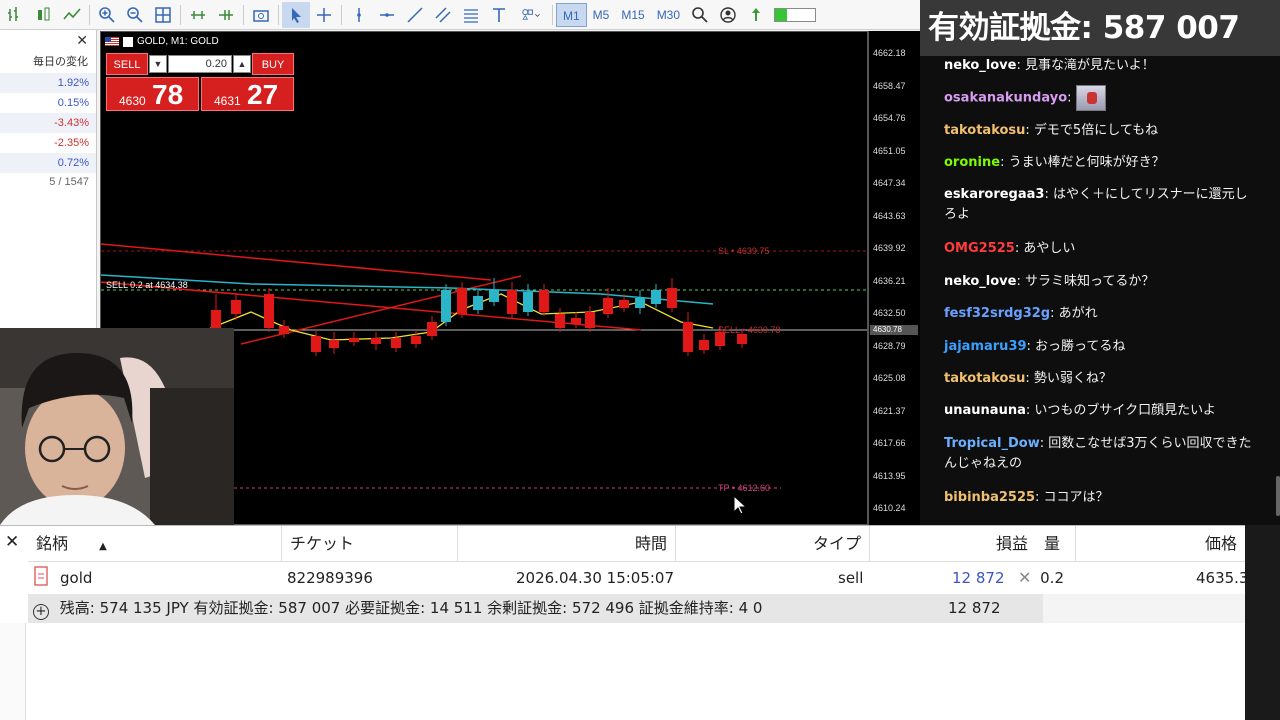 Image resolution: width=1280 pixels, height=720 pixels. I want to click on chat-username: oronine, so click(972, 162).